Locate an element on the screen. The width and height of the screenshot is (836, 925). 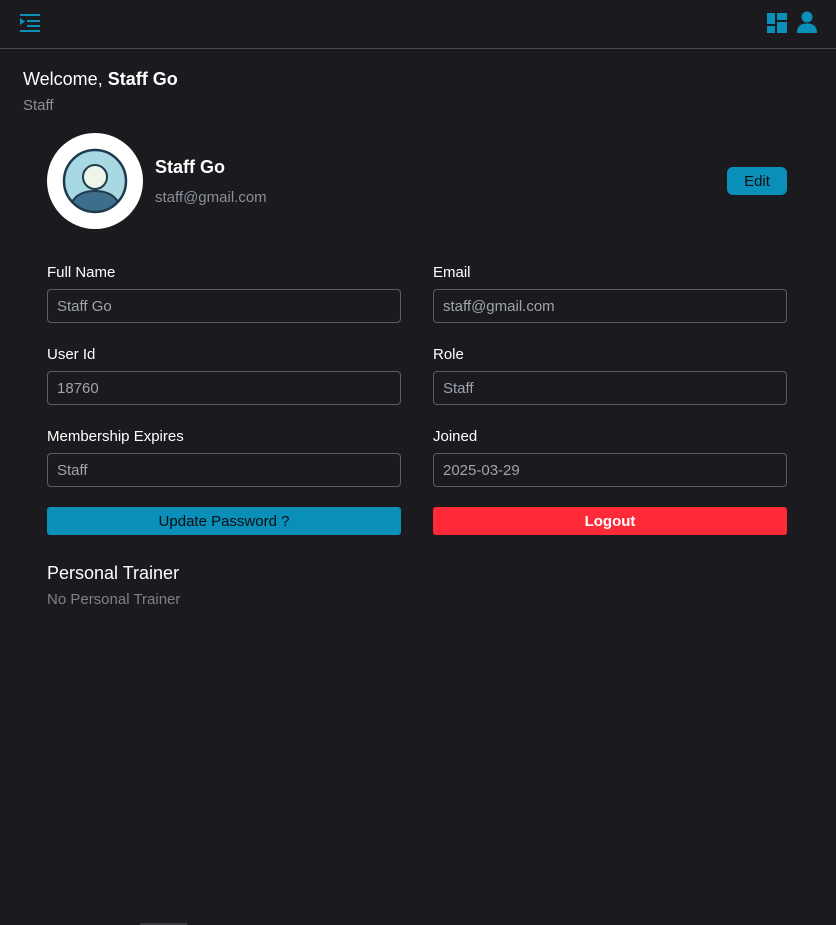
update-password-button: Update Password ? is located at coordinates (224, 521).